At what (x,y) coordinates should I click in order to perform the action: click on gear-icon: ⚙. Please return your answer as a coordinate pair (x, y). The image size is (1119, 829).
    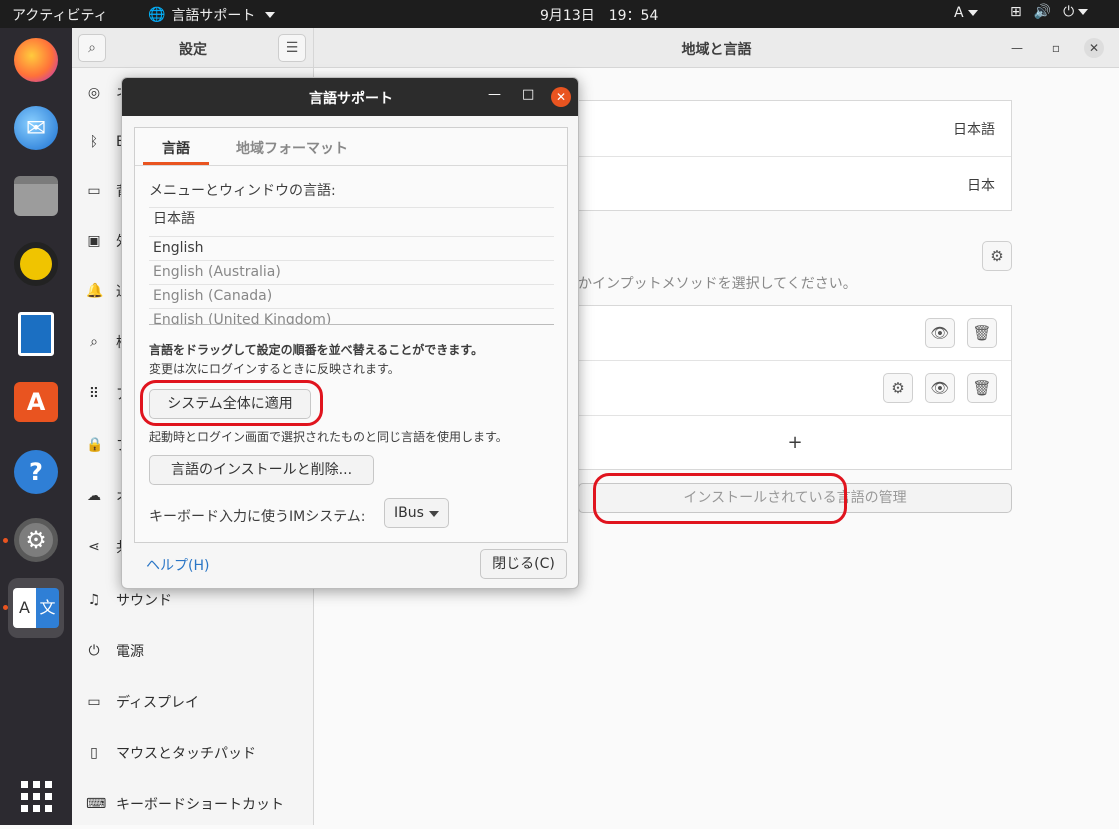
    Looking at the image, I should click on (997, 256).